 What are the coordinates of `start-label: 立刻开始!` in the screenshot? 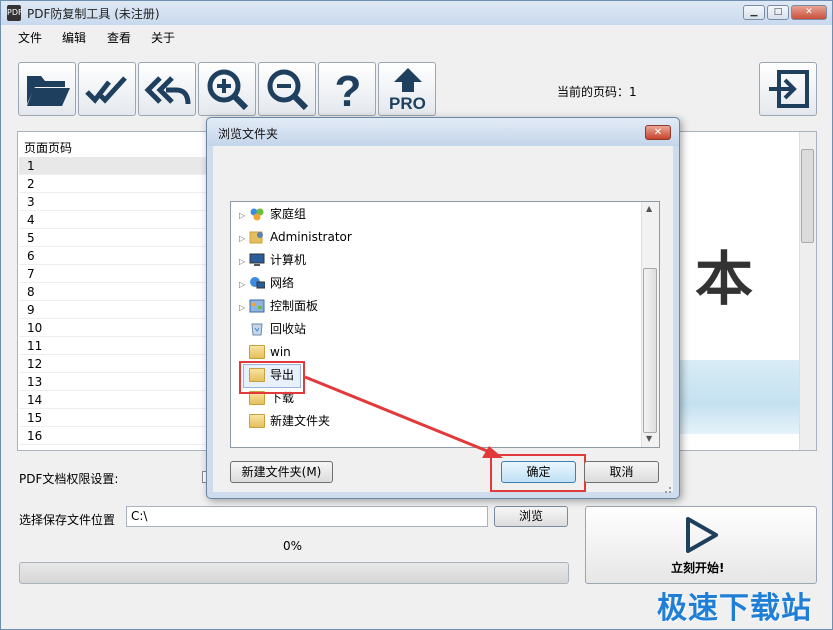 It's located at (698, 568).